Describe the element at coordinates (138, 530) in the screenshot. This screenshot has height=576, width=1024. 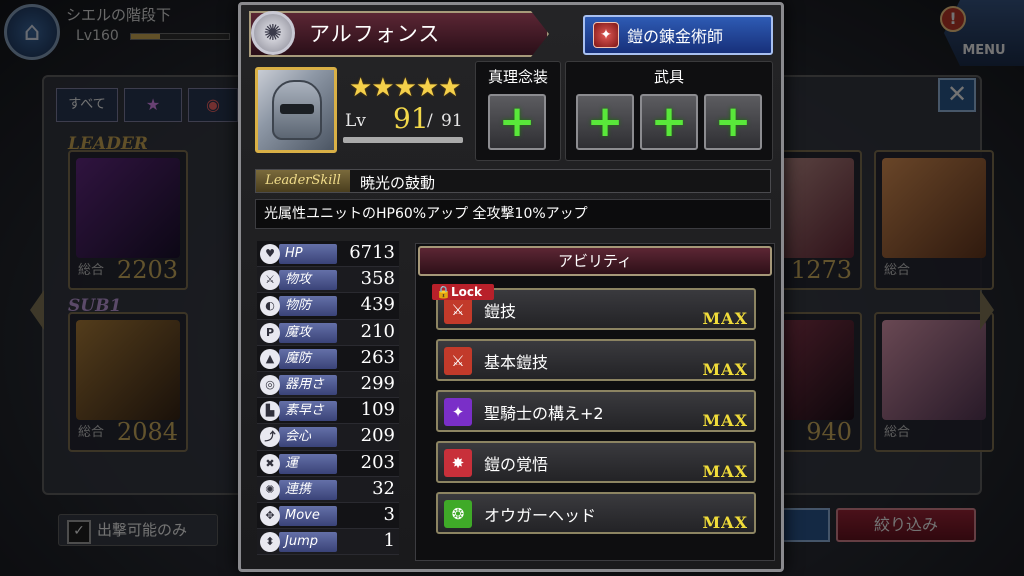
I see `sortie-only-checkbox: 出撃可能のみ` at that location.